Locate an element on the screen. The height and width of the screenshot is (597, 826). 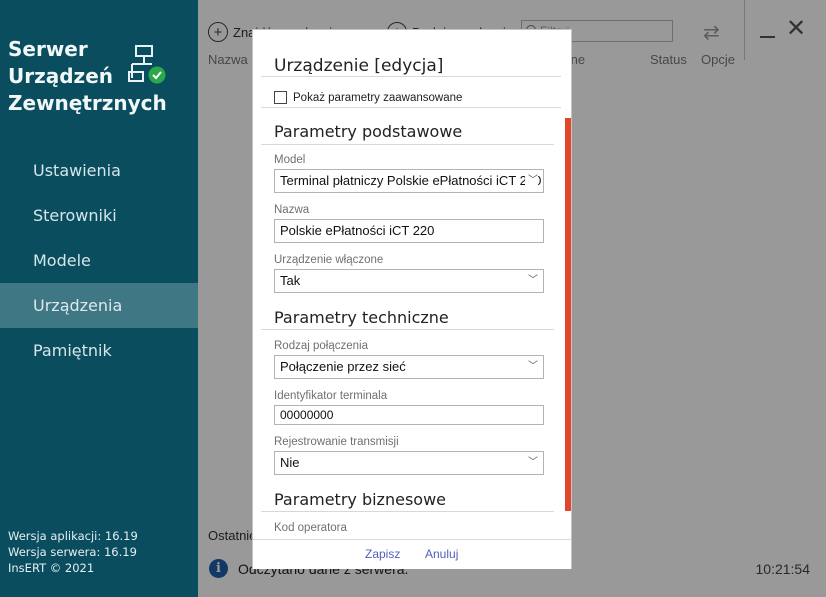
name-label: Nazwa is located at coordinates (292, 210).